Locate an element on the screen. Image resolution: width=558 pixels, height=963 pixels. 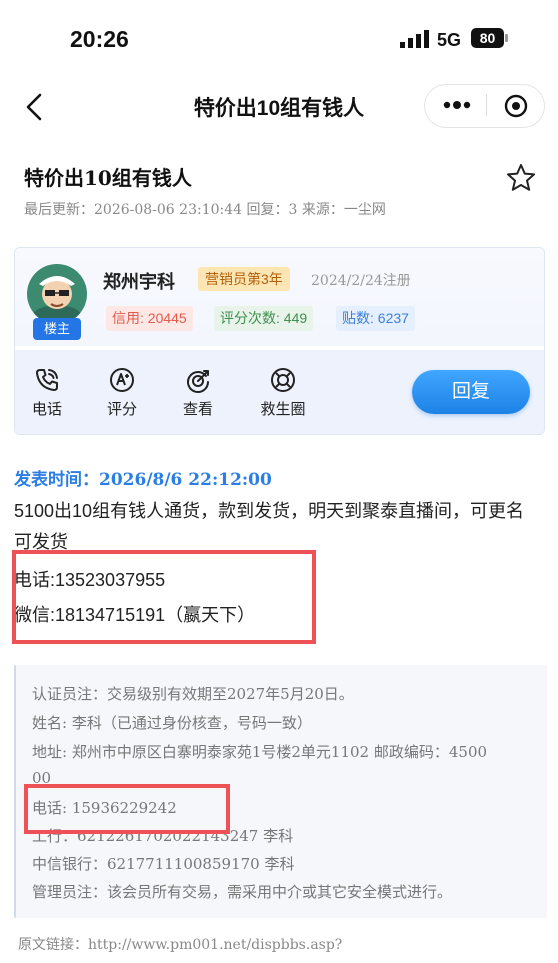
action-view: 查看 is located at coordinates (198, 392).